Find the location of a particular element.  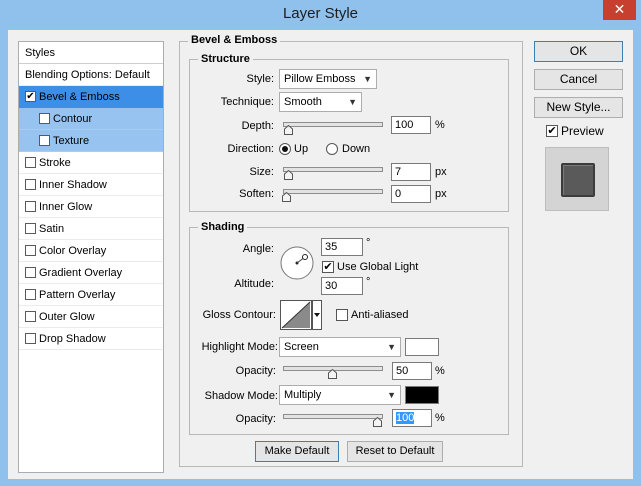

structure-title: Structure is located at coordinates (225, 59).